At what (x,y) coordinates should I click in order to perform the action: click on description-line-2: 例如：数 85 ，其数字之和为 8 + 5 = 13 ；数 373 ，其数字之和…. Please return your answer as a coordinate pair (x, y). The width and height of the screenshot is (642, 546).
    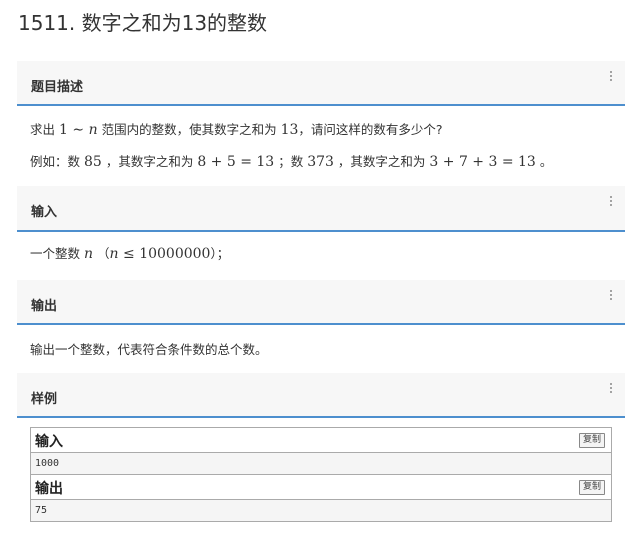
    Looking at the image, I should click on (291, 162).